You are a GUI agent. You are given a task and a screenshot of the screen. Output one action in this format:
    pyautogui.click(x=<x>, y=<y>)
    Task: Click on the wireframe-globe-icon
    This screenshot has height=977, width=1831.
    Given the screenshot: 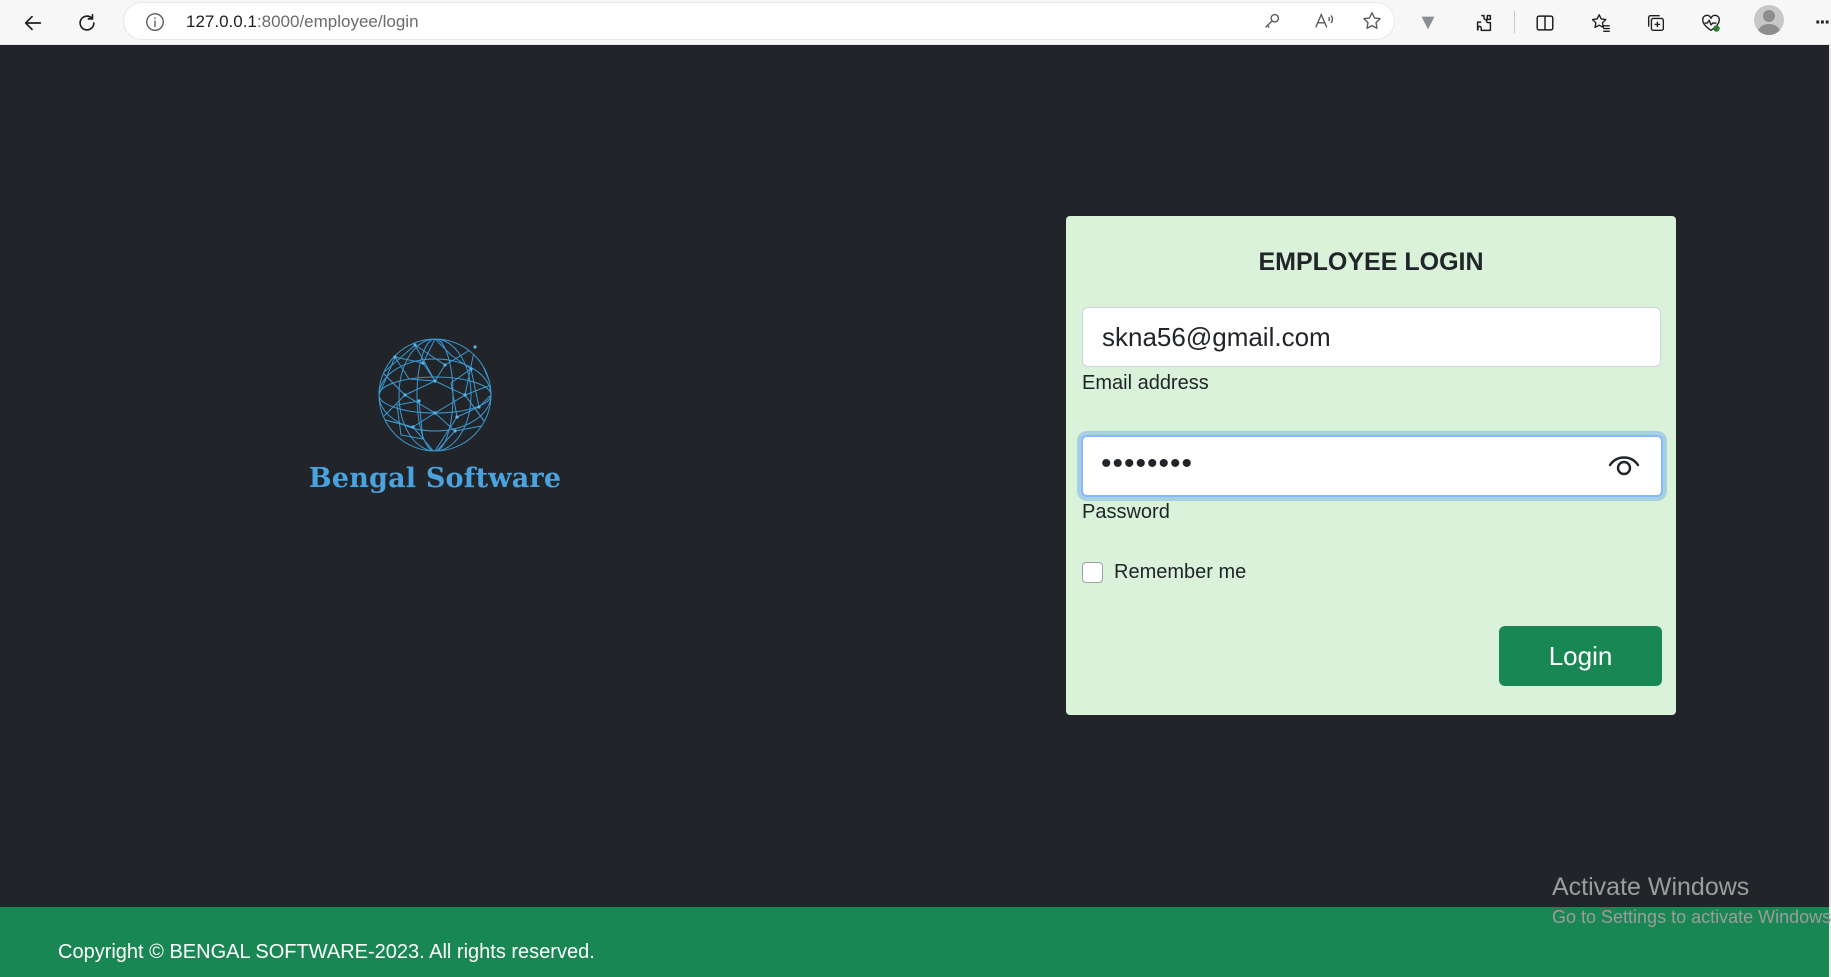 What is the action you would take?
    pyautogui.click(x=435, y=395)
    